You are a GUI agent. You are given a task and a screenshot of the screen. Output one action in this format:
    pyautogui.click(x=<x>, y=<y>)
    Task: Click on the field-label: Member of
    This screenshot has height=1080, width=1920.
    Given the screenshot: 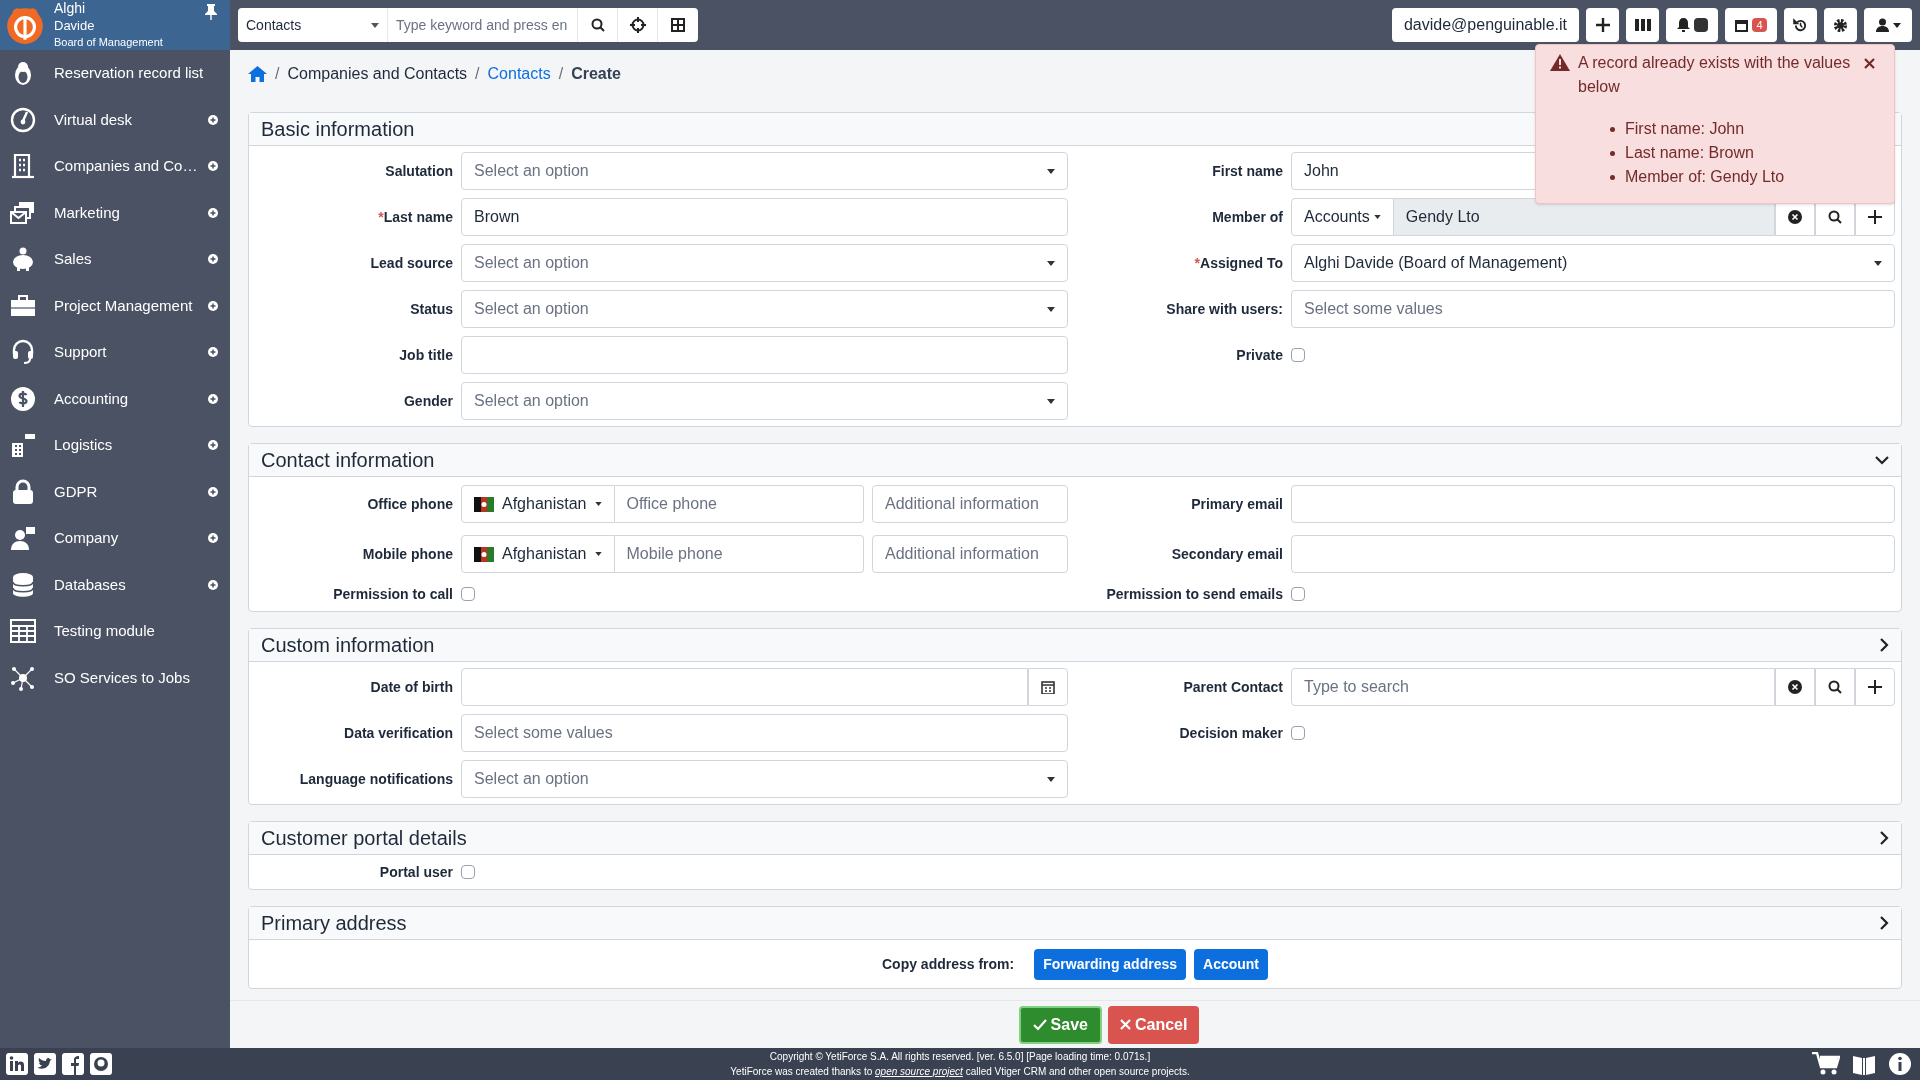 What is the action you would take?
    pyautogui.click(x=1247, y=217)
    